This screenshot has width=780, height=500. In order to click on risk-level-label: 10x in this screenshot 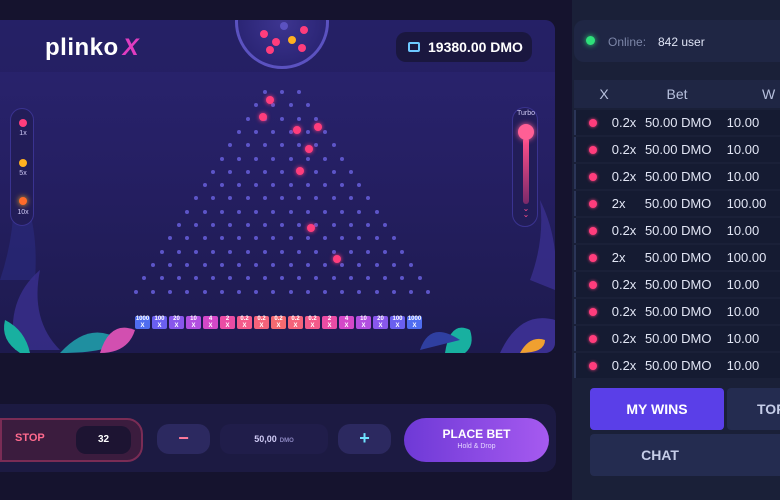, I will do `click(23, 212)`.